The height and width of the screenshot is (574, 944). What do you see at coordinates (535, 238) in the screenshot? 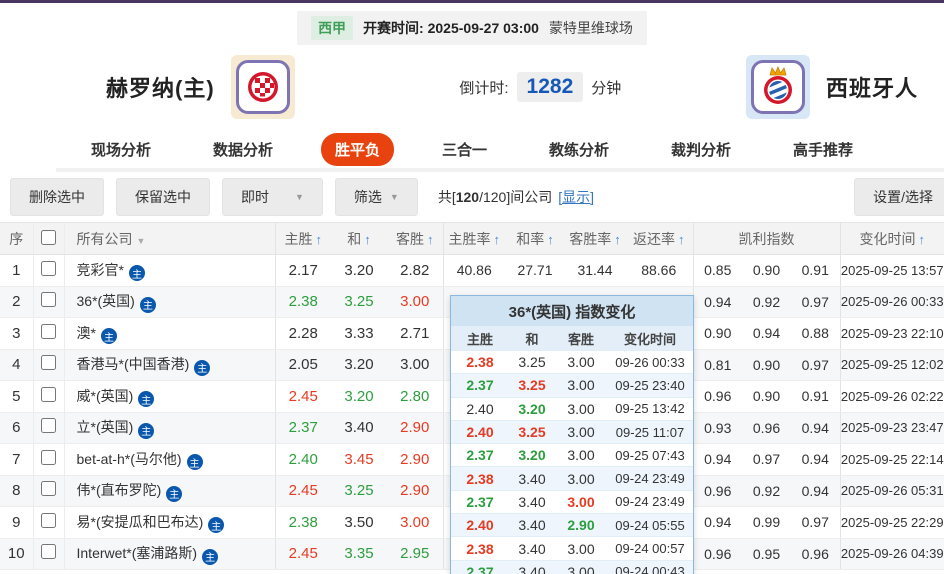
I see `header-draw-rate: 和率 ↑` at bounding box center [535, 238].